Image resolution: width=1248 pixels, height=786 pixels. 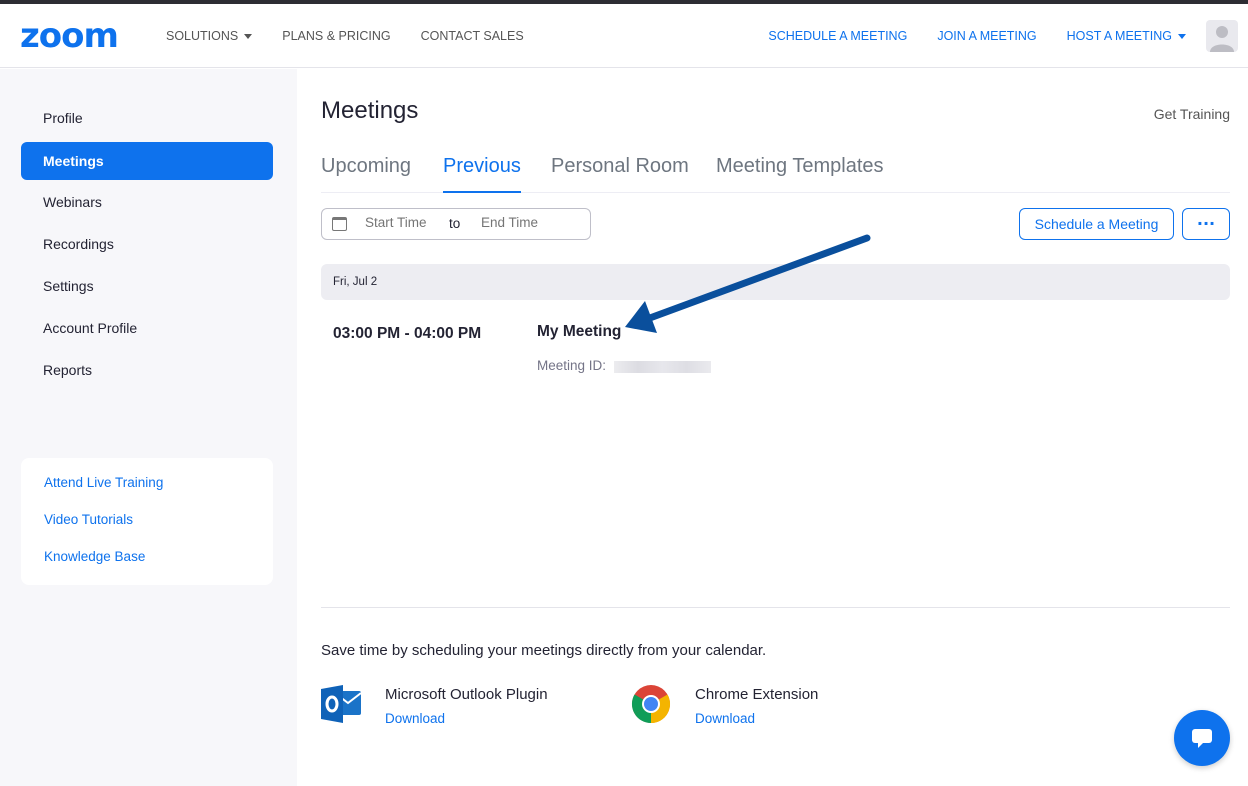 I want to click on nav-schedule-meeting-label: SCHEDULE A MEETING, so click(x=838, y=36).